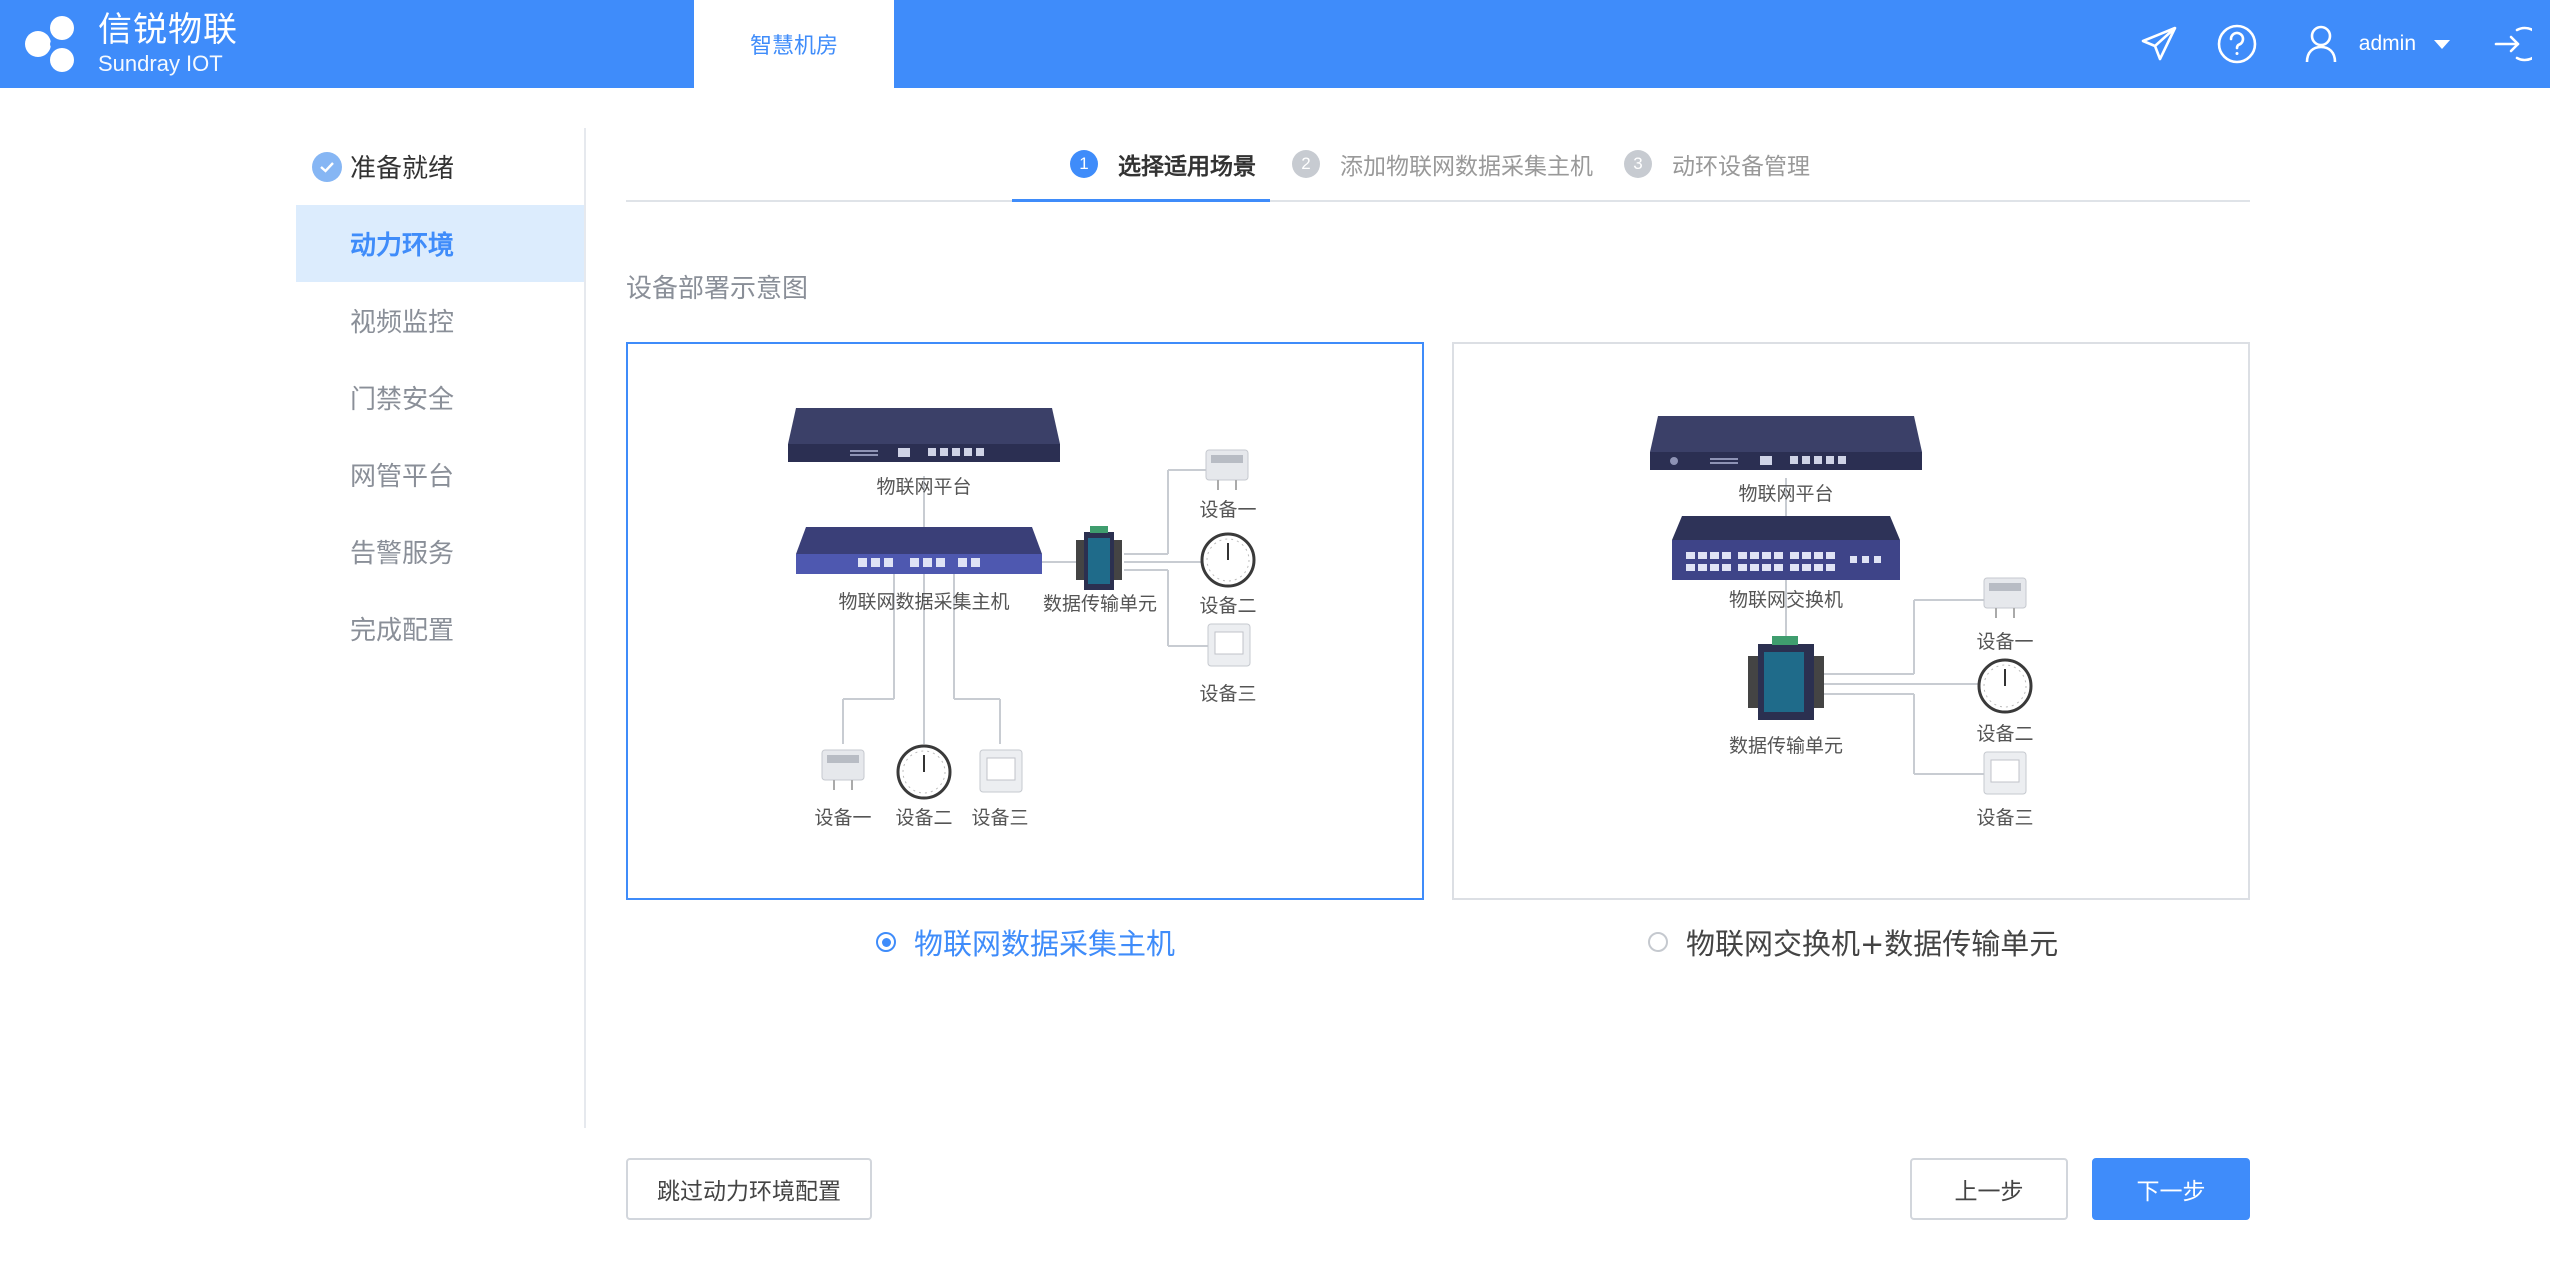  Describe the element at coordinates (402, 400) in the screenshot. I see `sidebar-item-label: 门禁安全` at that location.